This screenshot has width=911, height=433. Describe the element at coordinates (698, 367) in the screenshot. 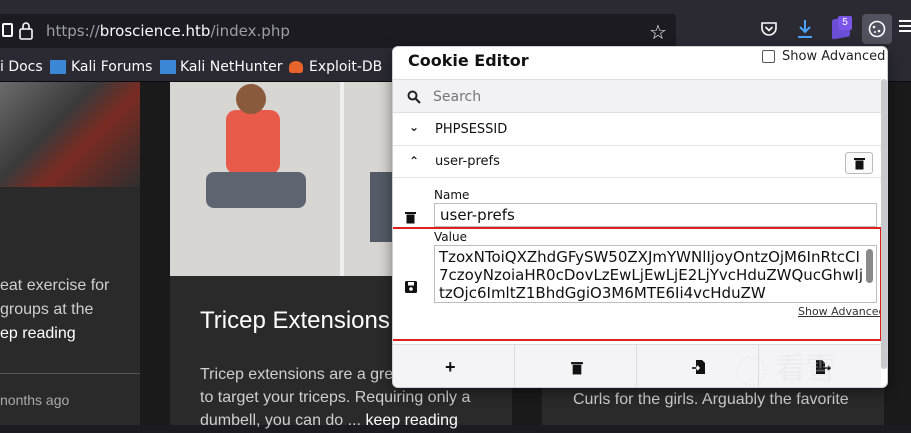

I see `import-icon` at that location.